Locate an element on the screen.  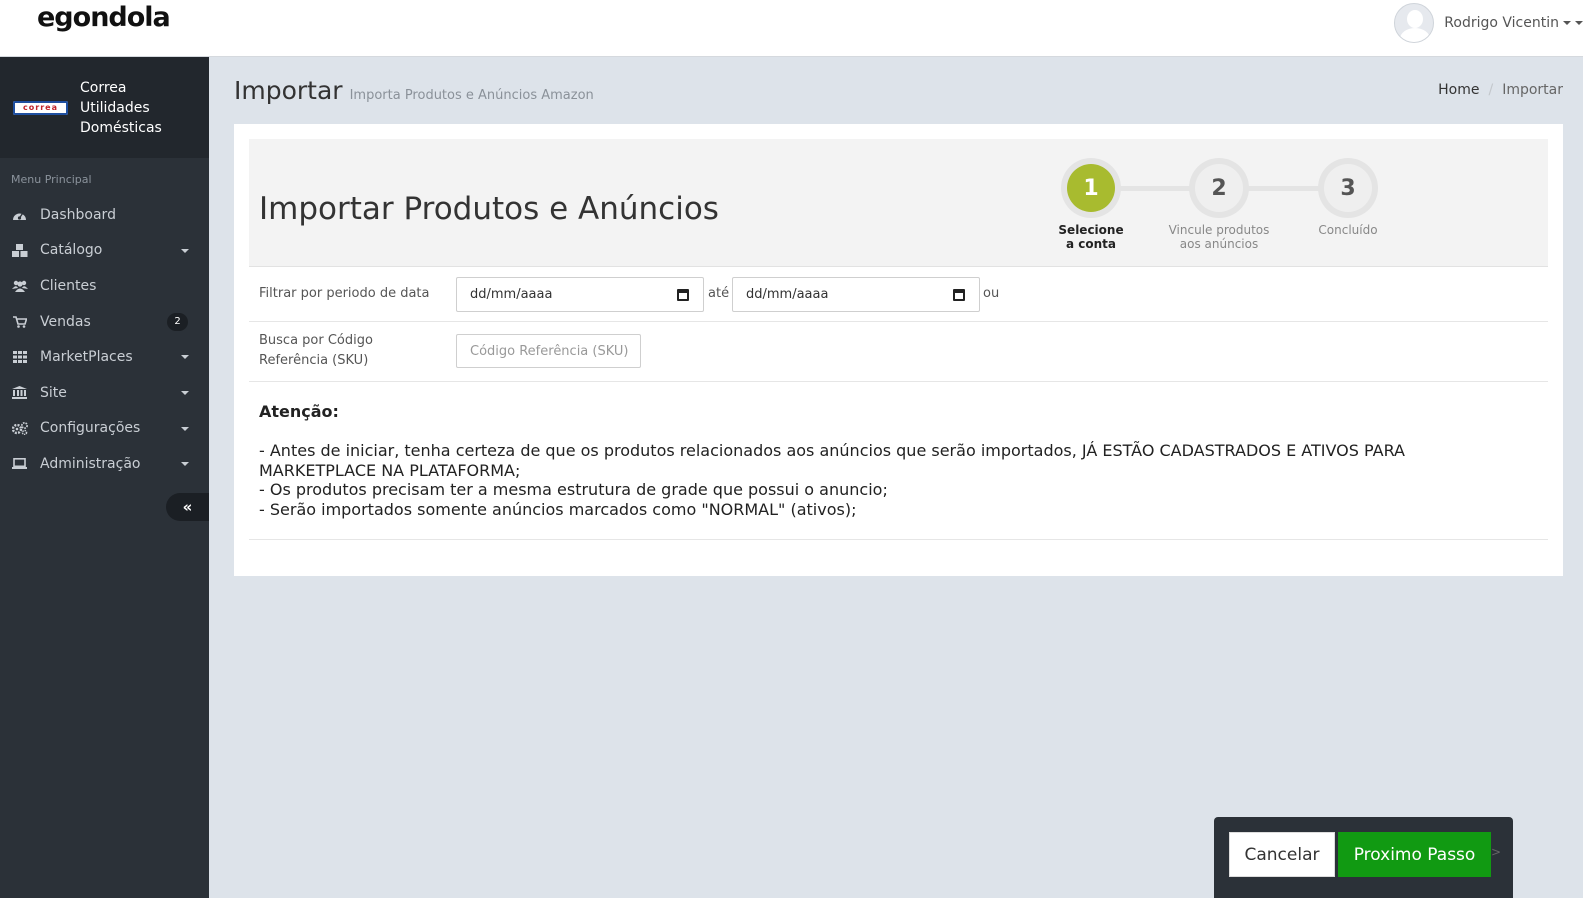
sidebar-item-dashboard: Dashboard is located at coordinates (104, 215).